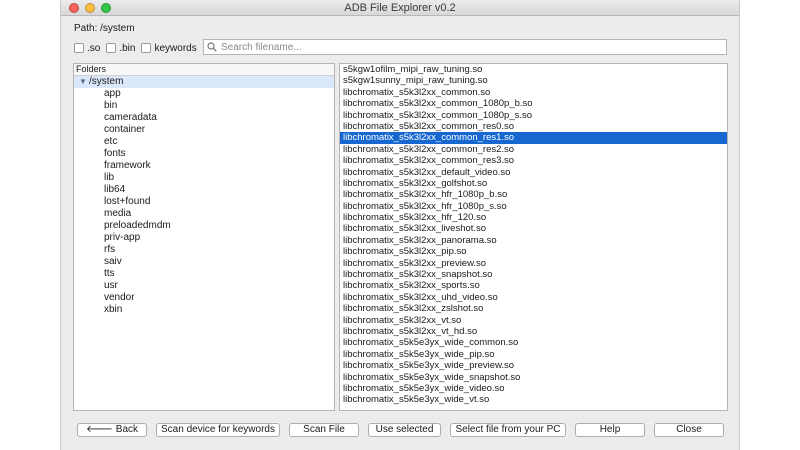  Describe the element at coordinates (533, 149) in the screenshot. I see `file-list-item: libchromatix_s5k3l2xx_common_res2.so` at that location.